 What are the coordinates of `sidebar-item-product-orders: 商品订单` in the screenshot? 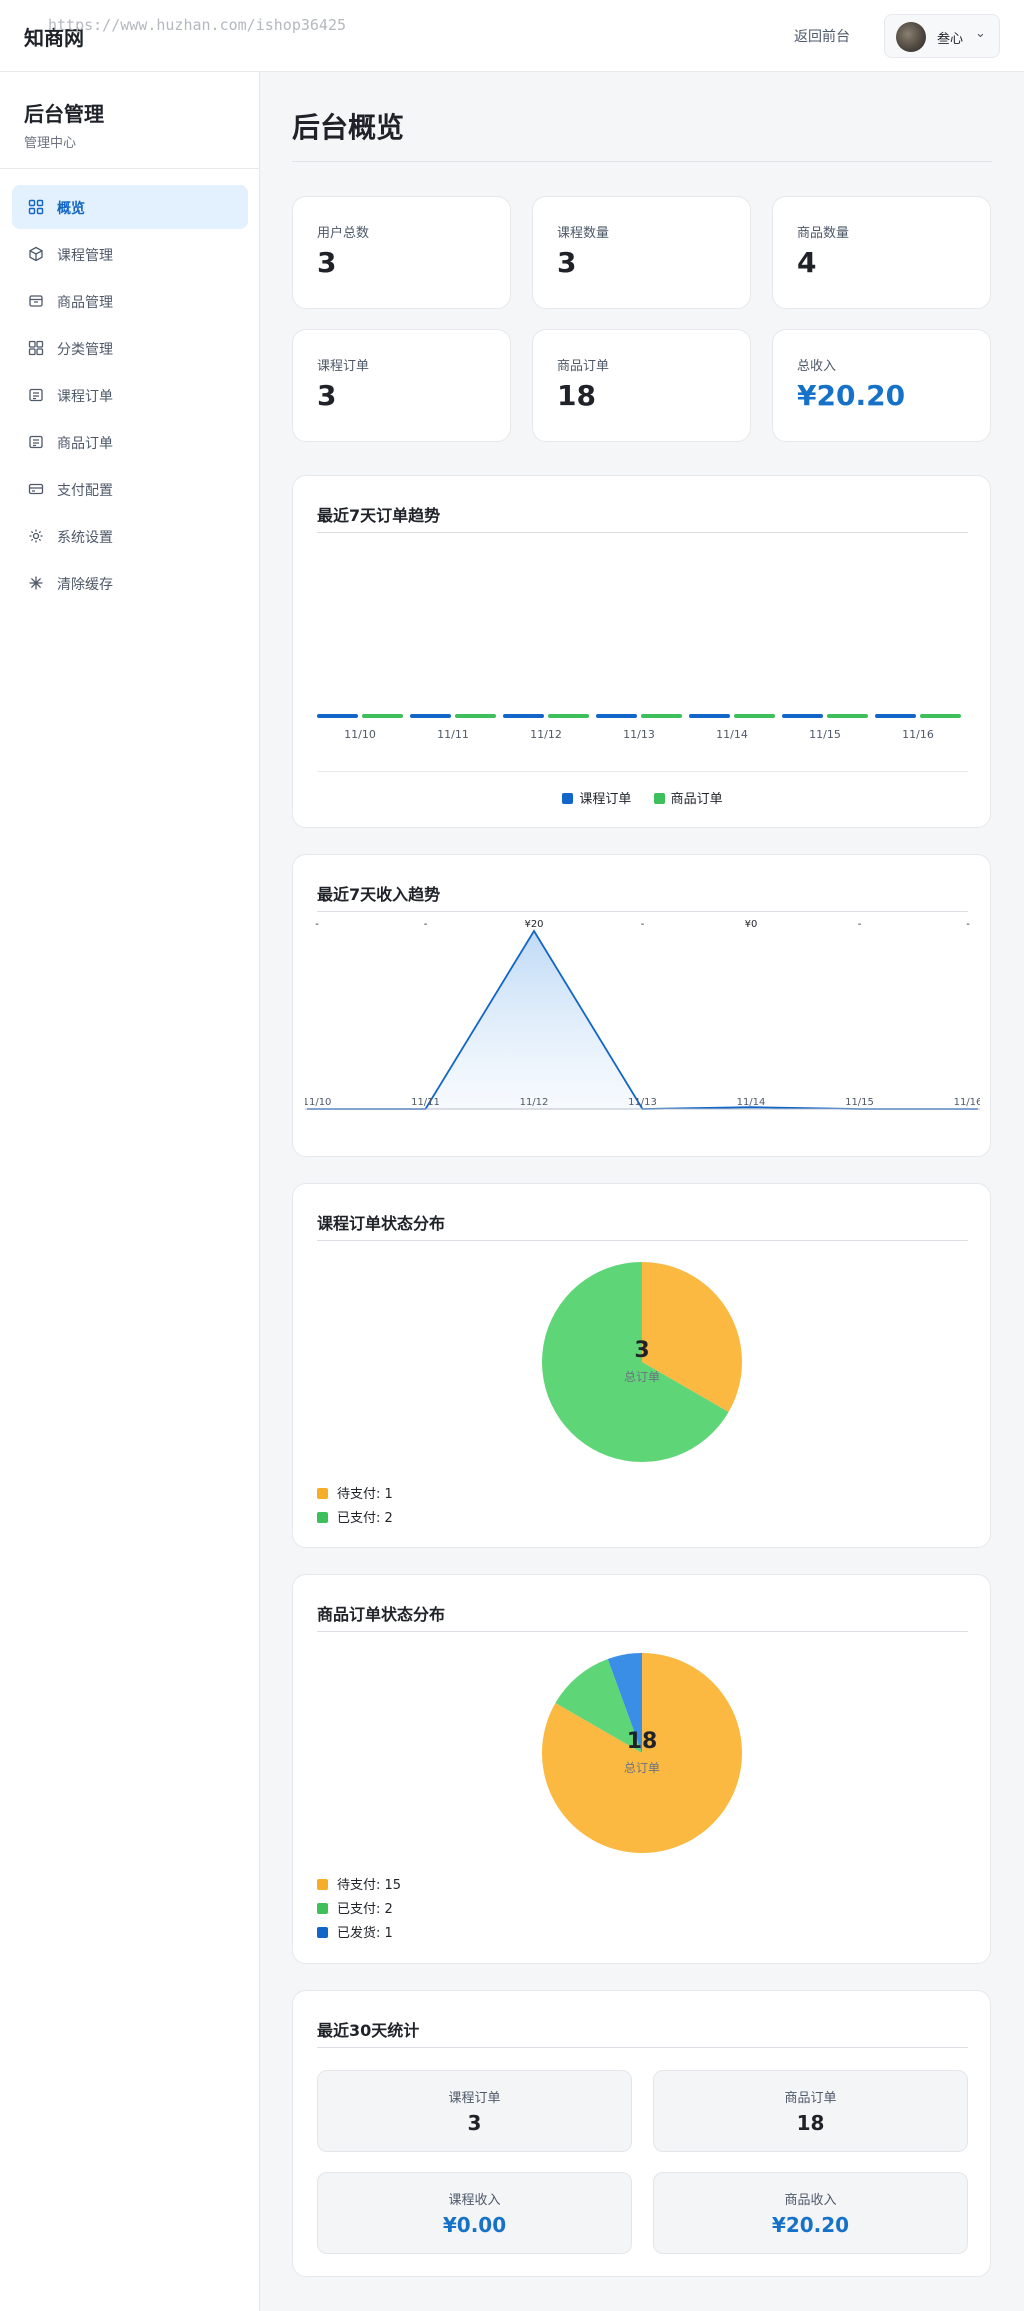 It's located at (130, 442).